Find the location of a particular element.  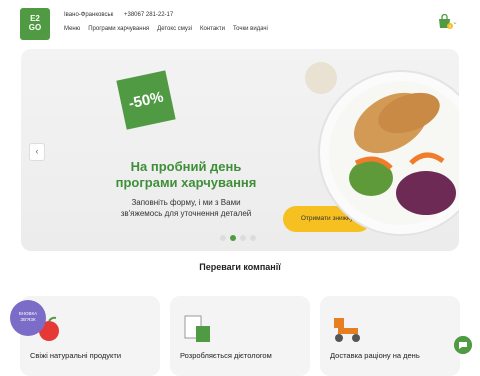

benefit-card-delivery: Доставка раціону на день is located at coordinates (390, 336).